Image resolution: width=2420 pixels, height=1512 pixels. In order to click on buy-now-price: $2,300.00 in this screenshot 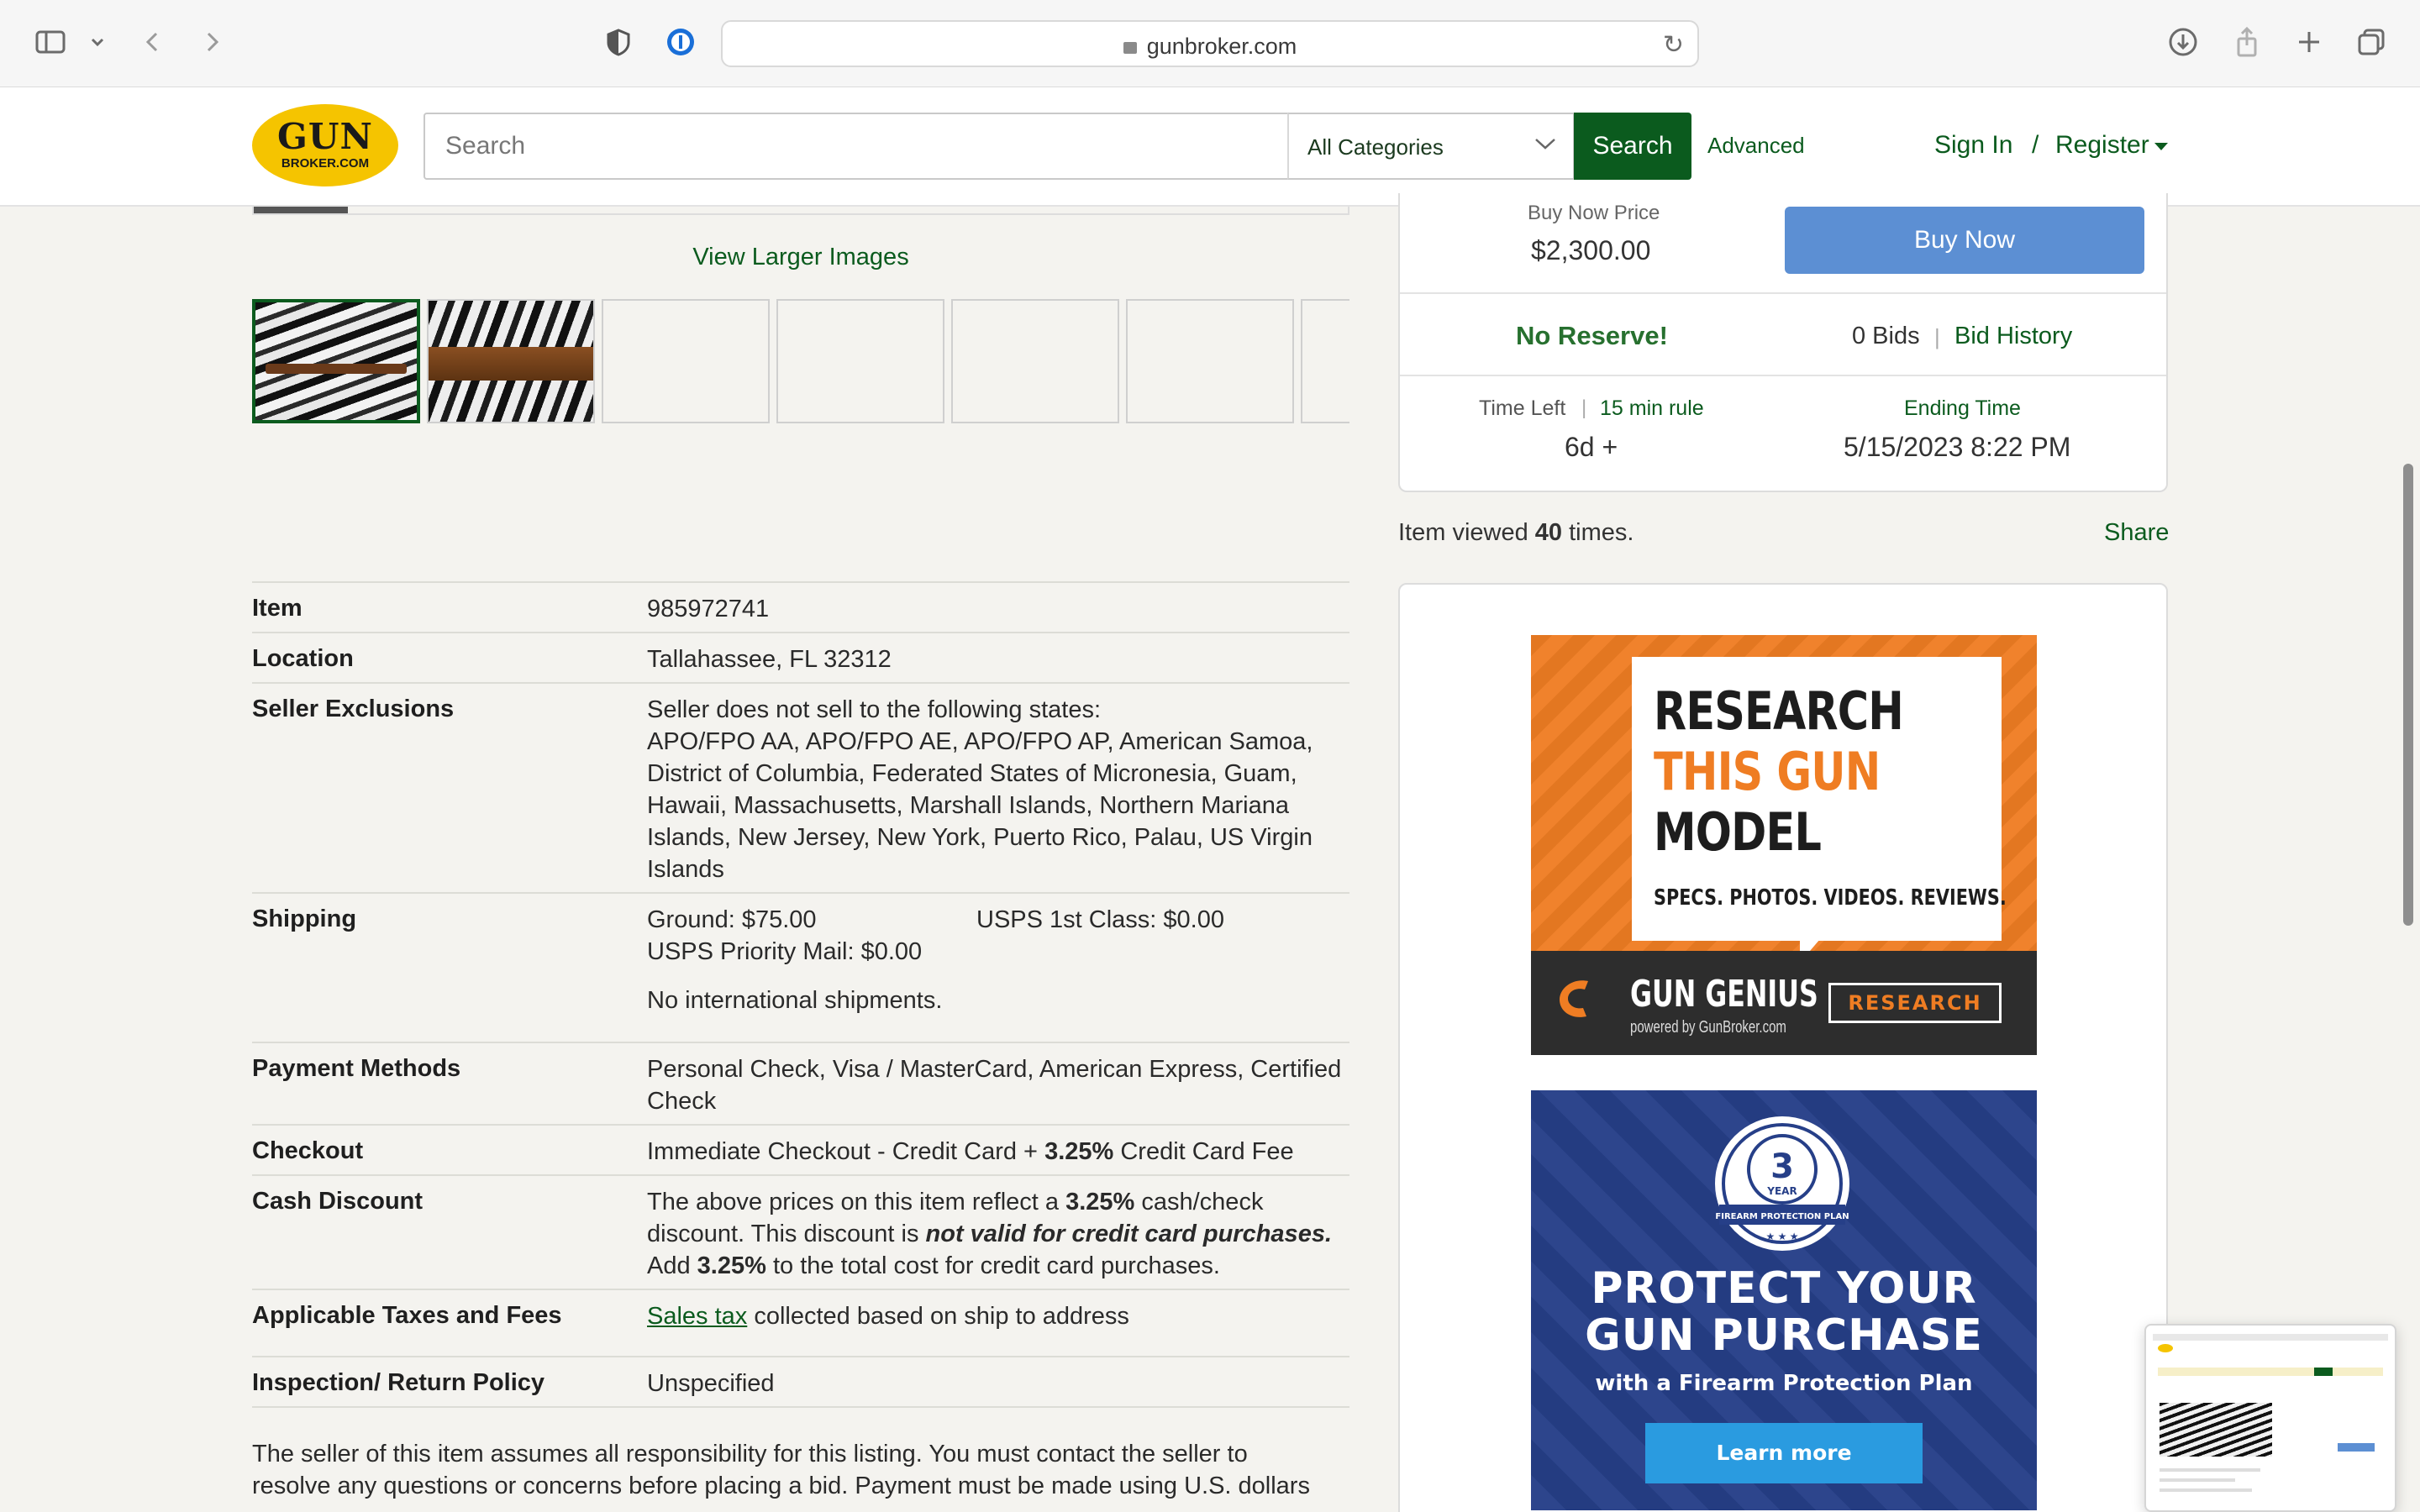, I will do `click(1591, 250)`.